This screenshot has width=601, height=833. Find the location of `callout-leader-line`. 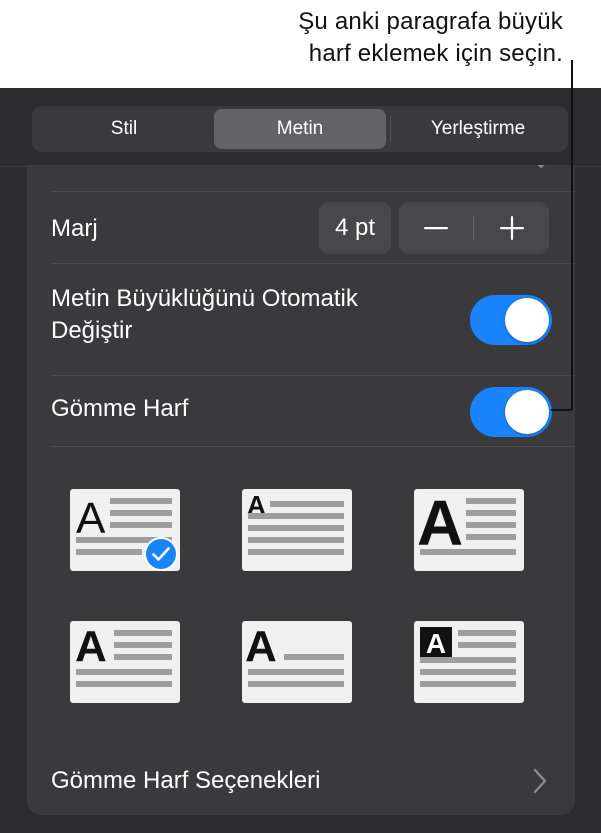

callout-leader-line is located at coordinates (572, 235).